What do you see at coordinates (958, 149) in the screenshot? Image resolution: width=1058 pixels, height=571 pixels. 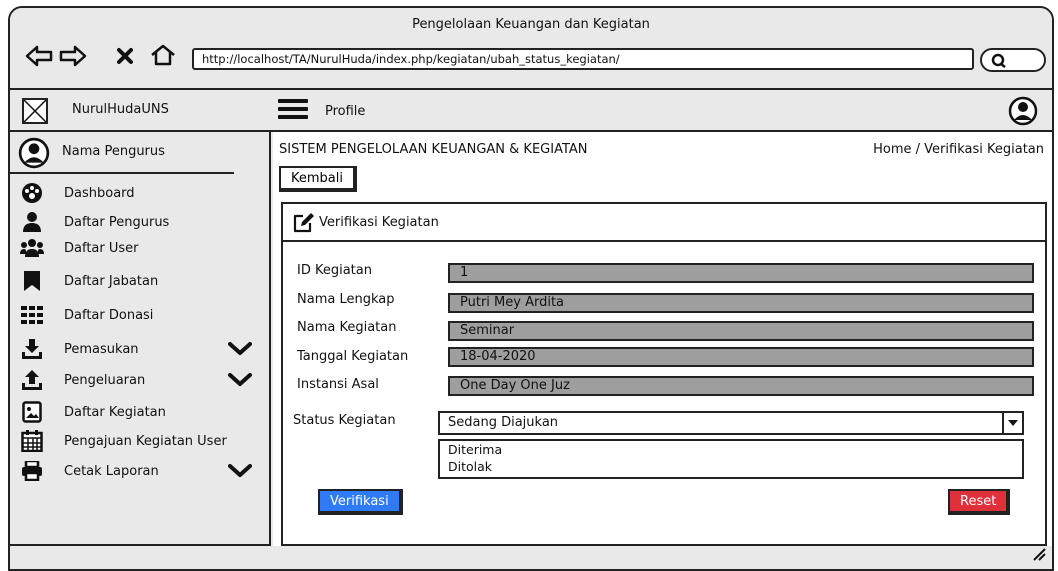 I see `breadcrumb: Home / Verifikasi Kegiatan` at bounding box center [958, 149].